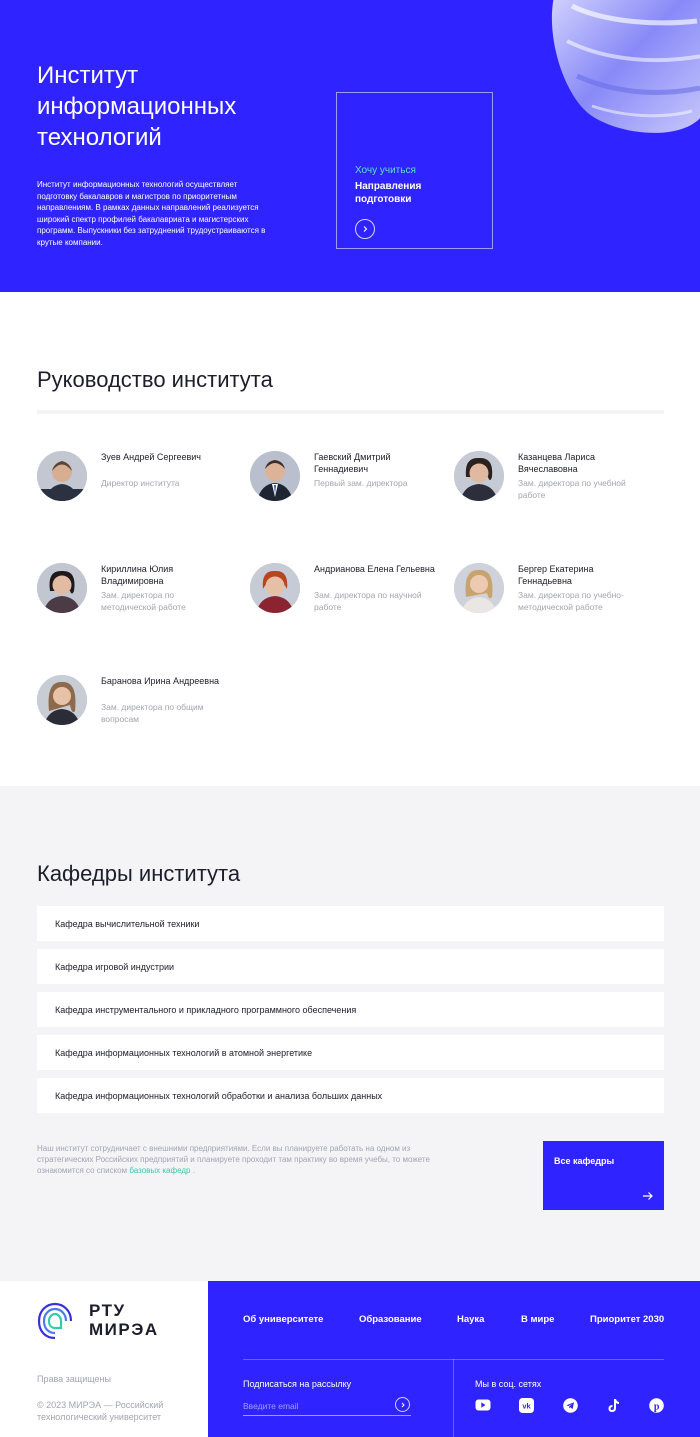  What do you see at coordinates (365, 229) in the screenshot?
I see `chevron-right-icon` at bounding box center [365, 229].